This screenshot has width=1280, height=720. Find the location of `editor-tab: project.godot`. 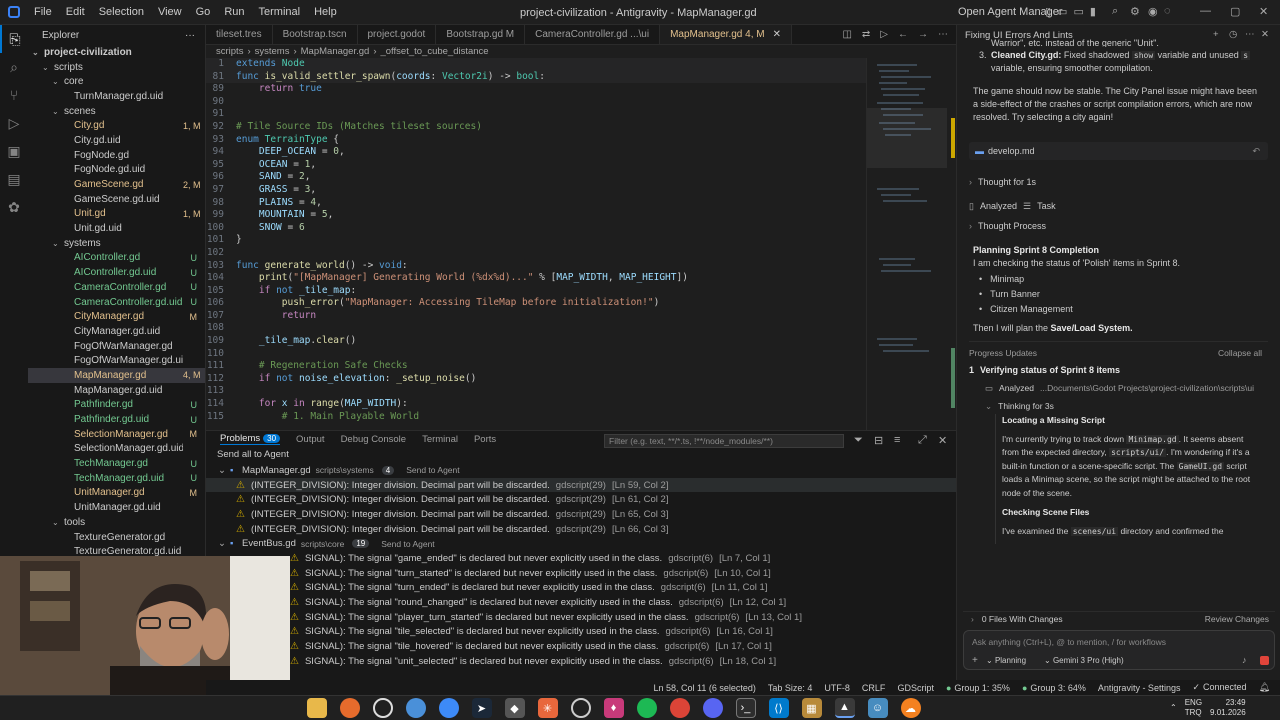

editor-tab: project.godot is located at coordinates (397, 34).